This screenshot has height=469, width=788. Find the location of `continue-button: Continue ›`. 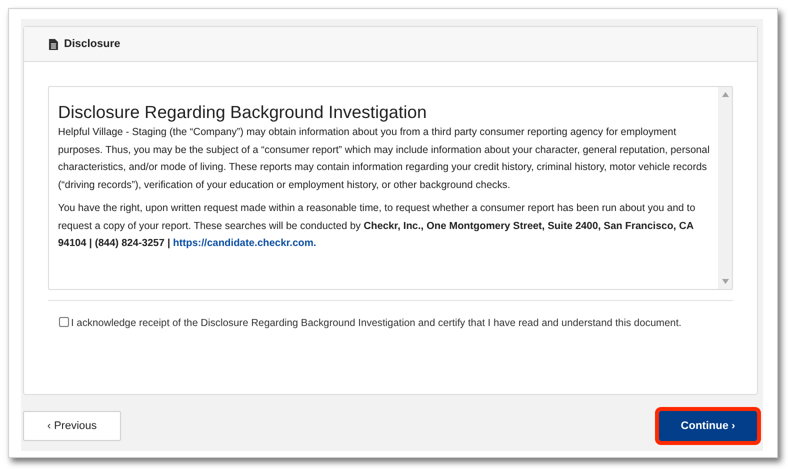

continue-button: Continue › is located at coordinates (708, 426).